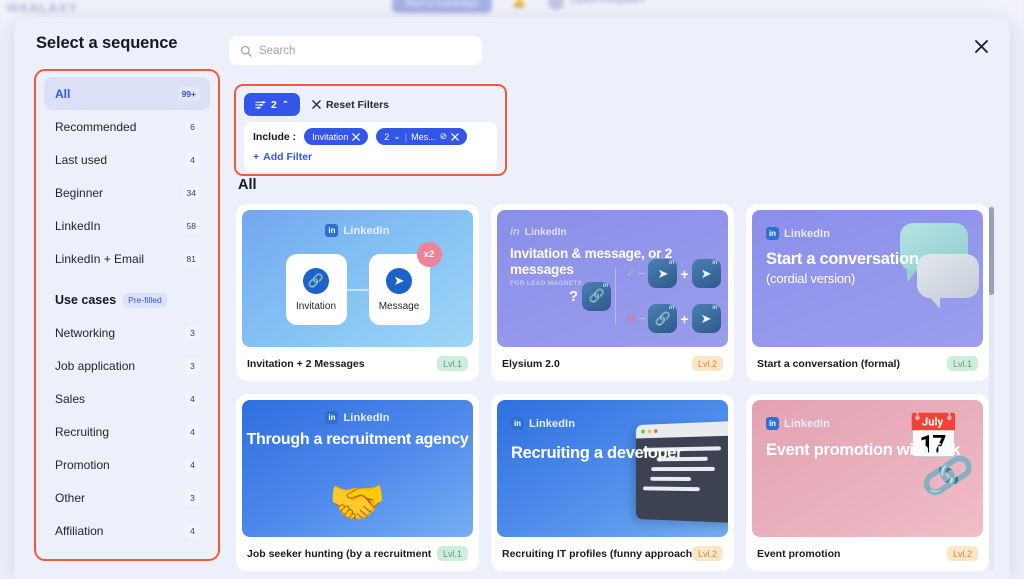  Describe the element at coordinates (78, 225) in the screenshot. I see `sidebar-item-label: LinkedIn` at that location.